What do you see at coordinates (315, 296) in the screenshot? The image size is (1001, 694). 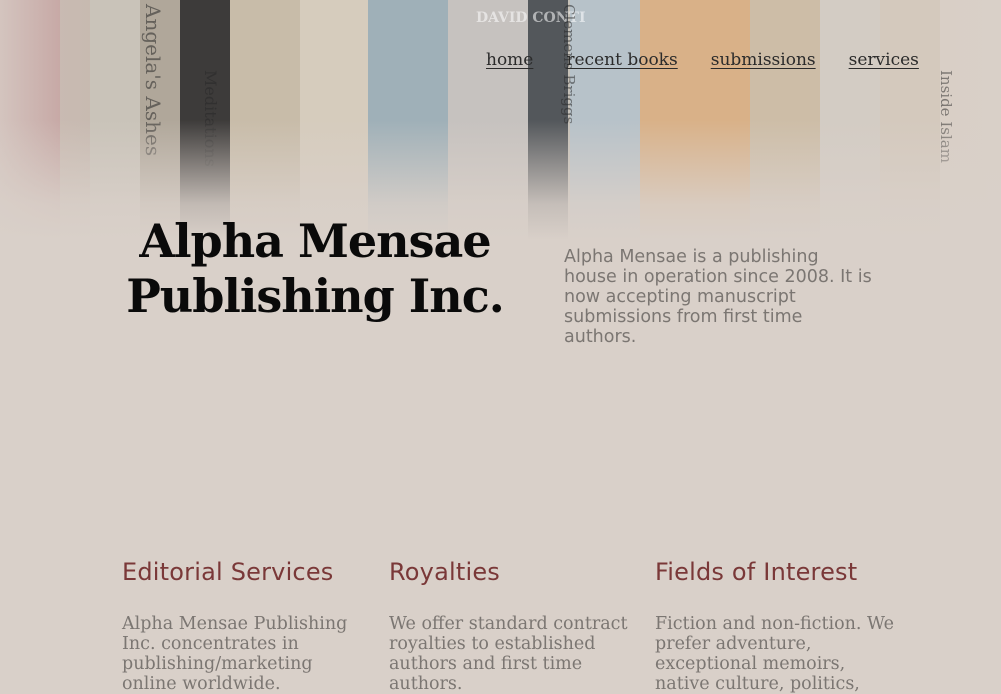 I see `site-title-line2: Publishing Inc.` at bounding box center [315, 296].